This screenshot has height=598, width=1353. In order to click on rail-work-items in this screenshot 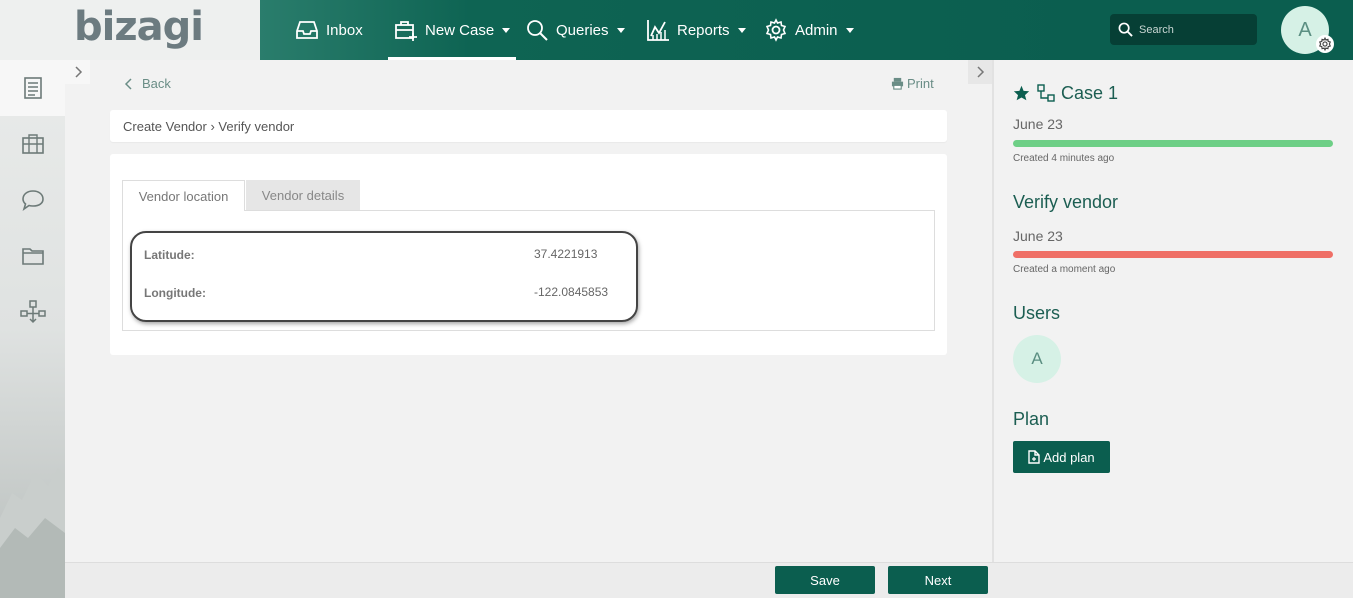, I will do `click(32, 88)`.